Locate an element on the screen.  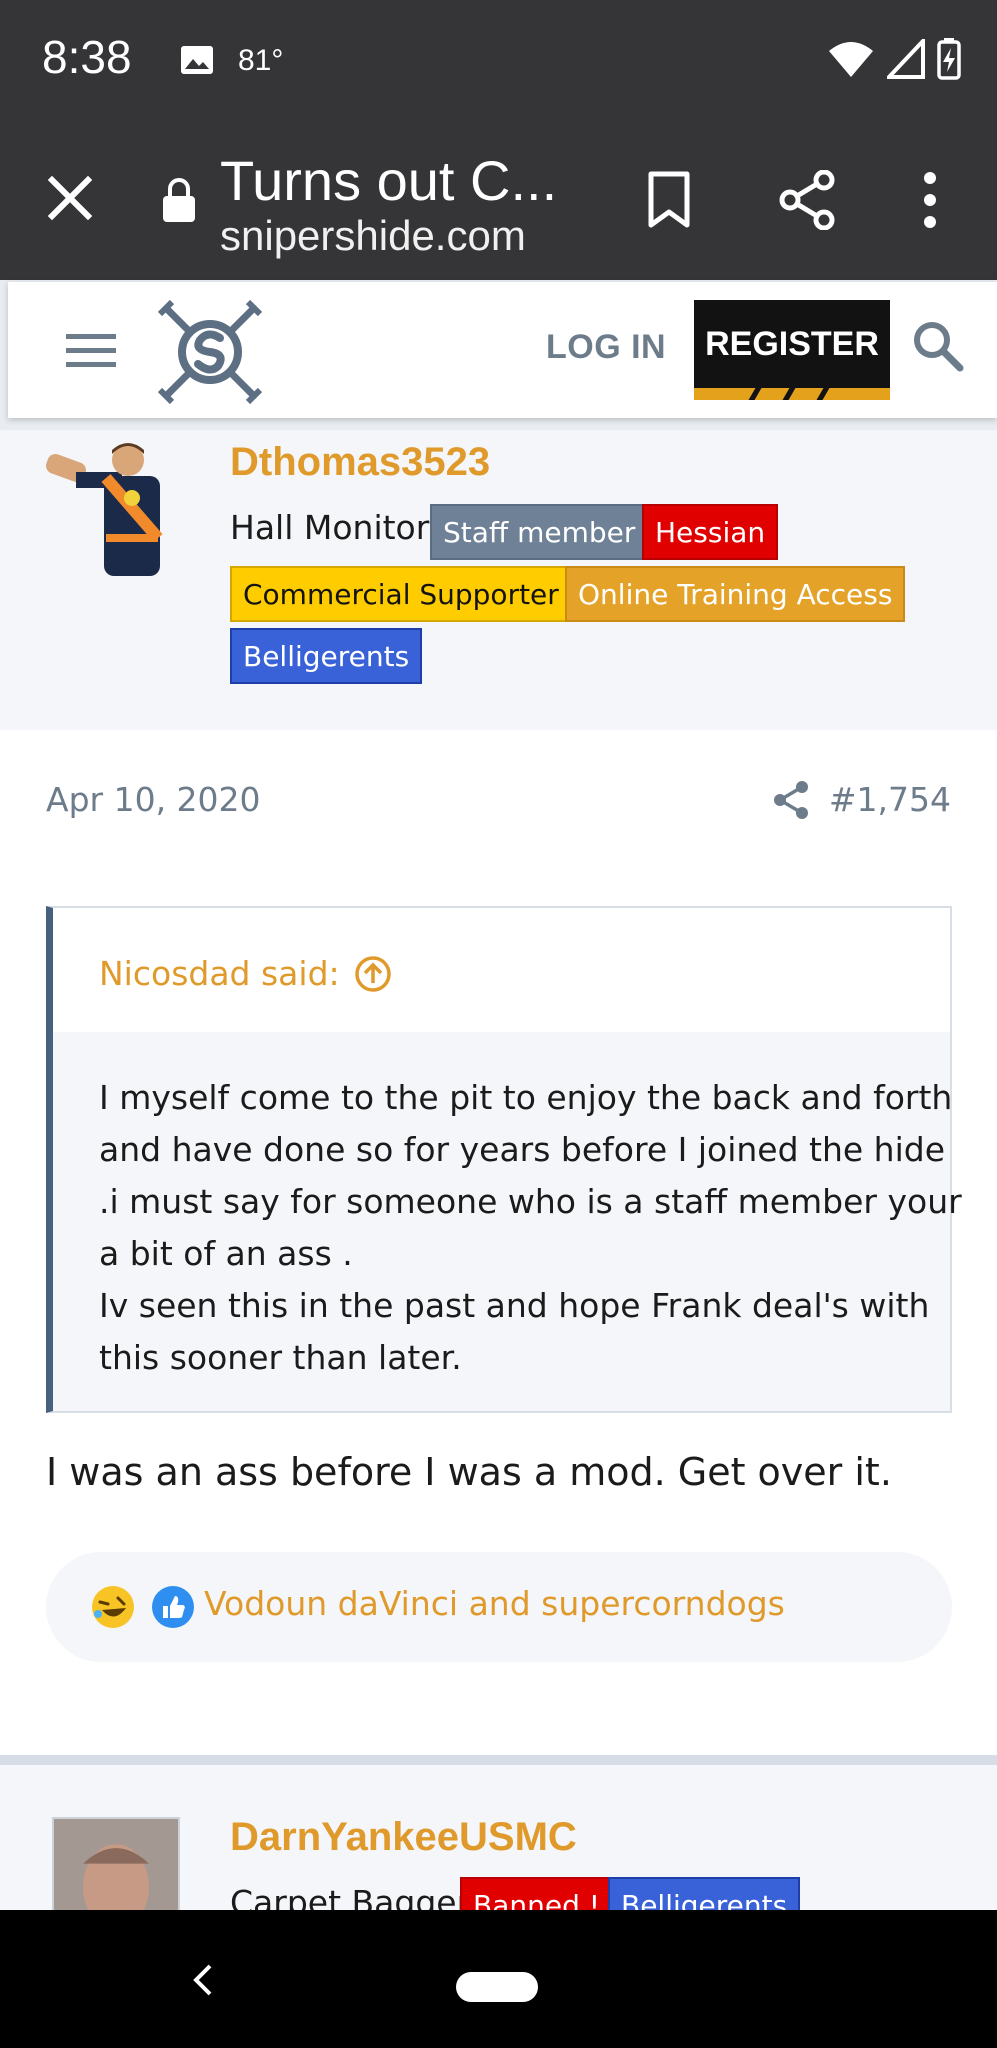
quote-line: this sooner than later. is located at coordinates (280, 1357).